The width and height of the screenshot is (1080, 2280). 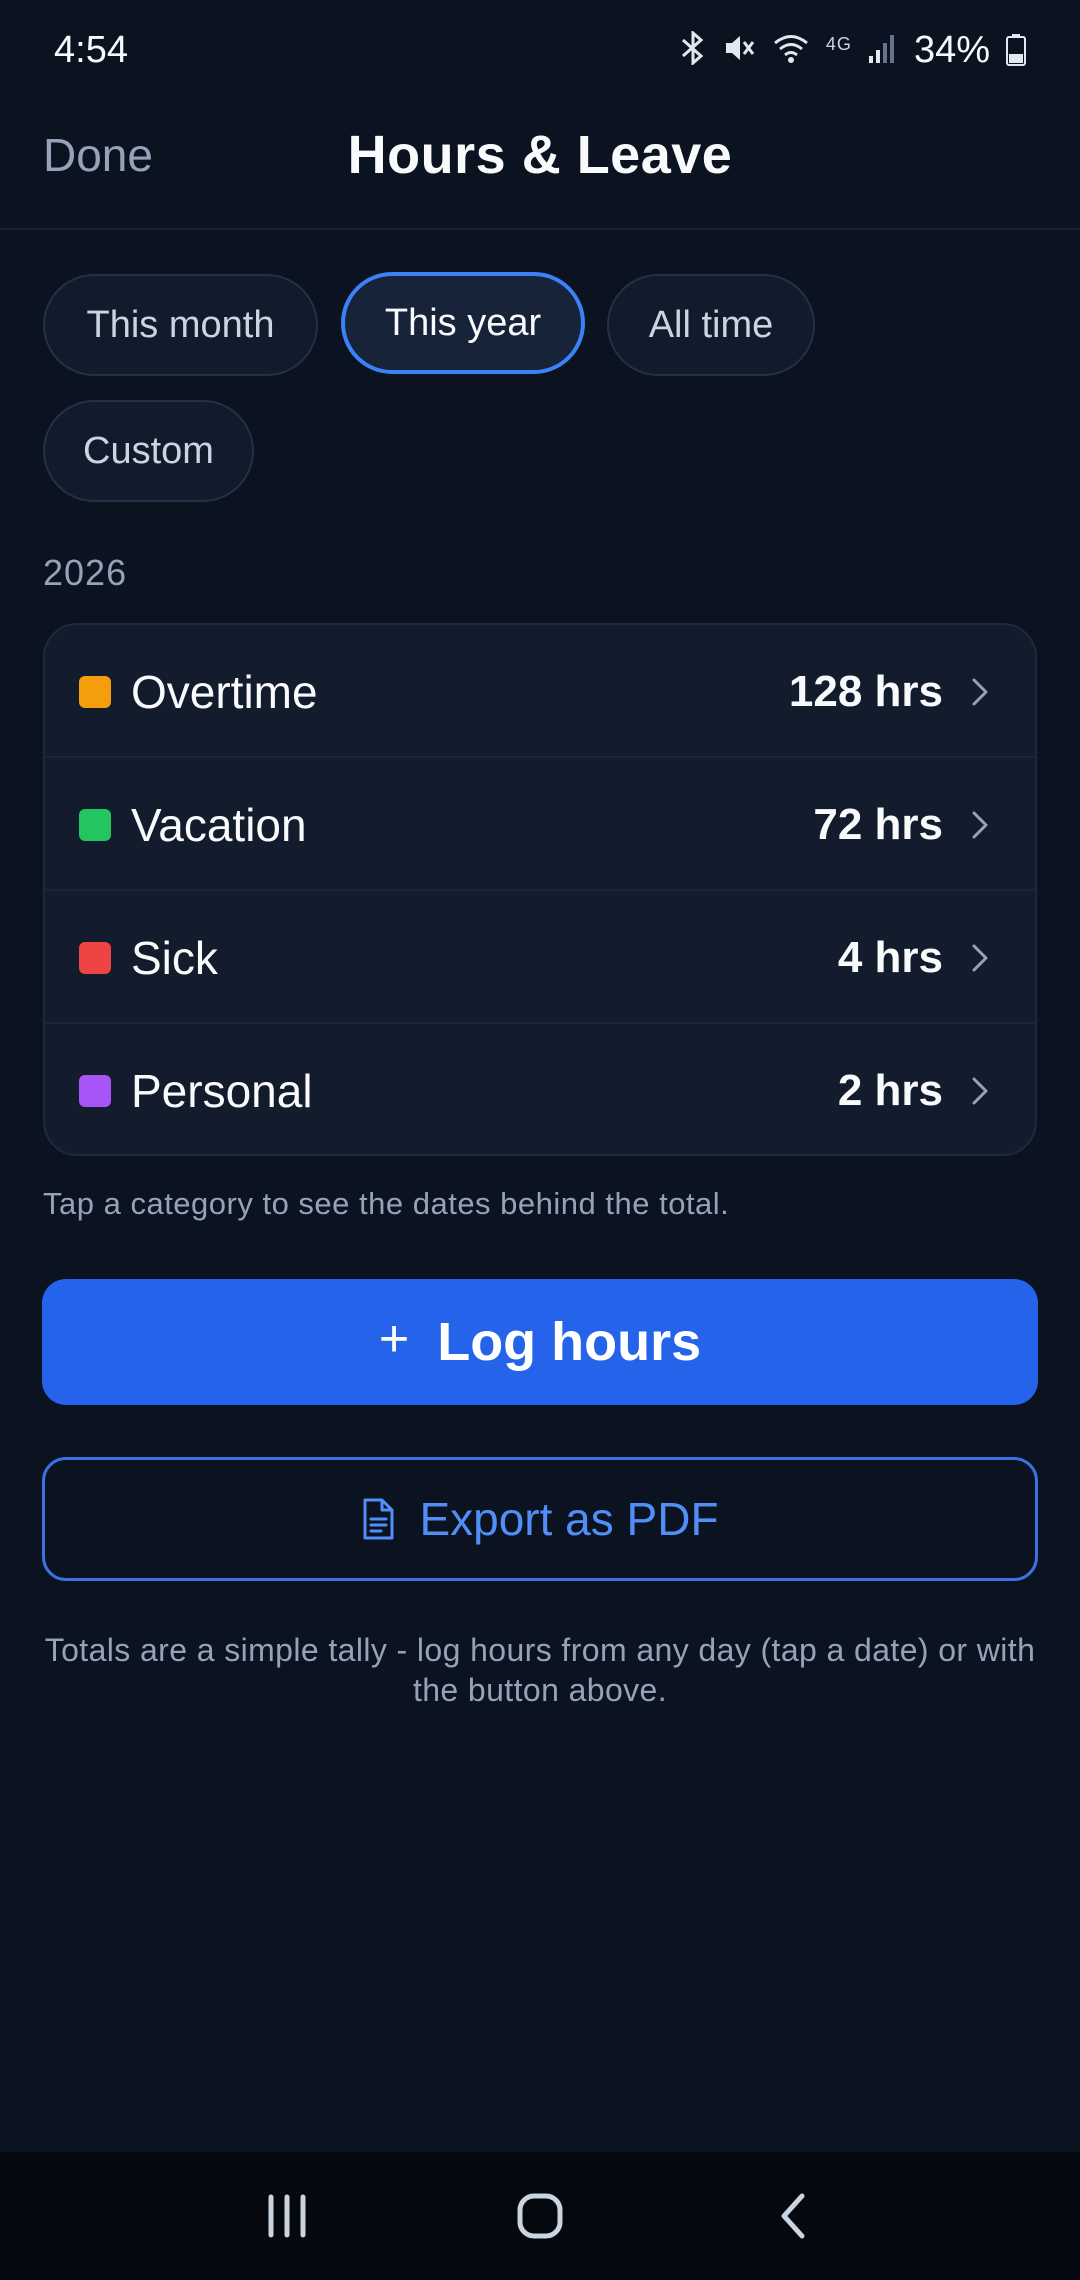 I want to click on category-total: 4 hrs, so click(x=890, y=957).